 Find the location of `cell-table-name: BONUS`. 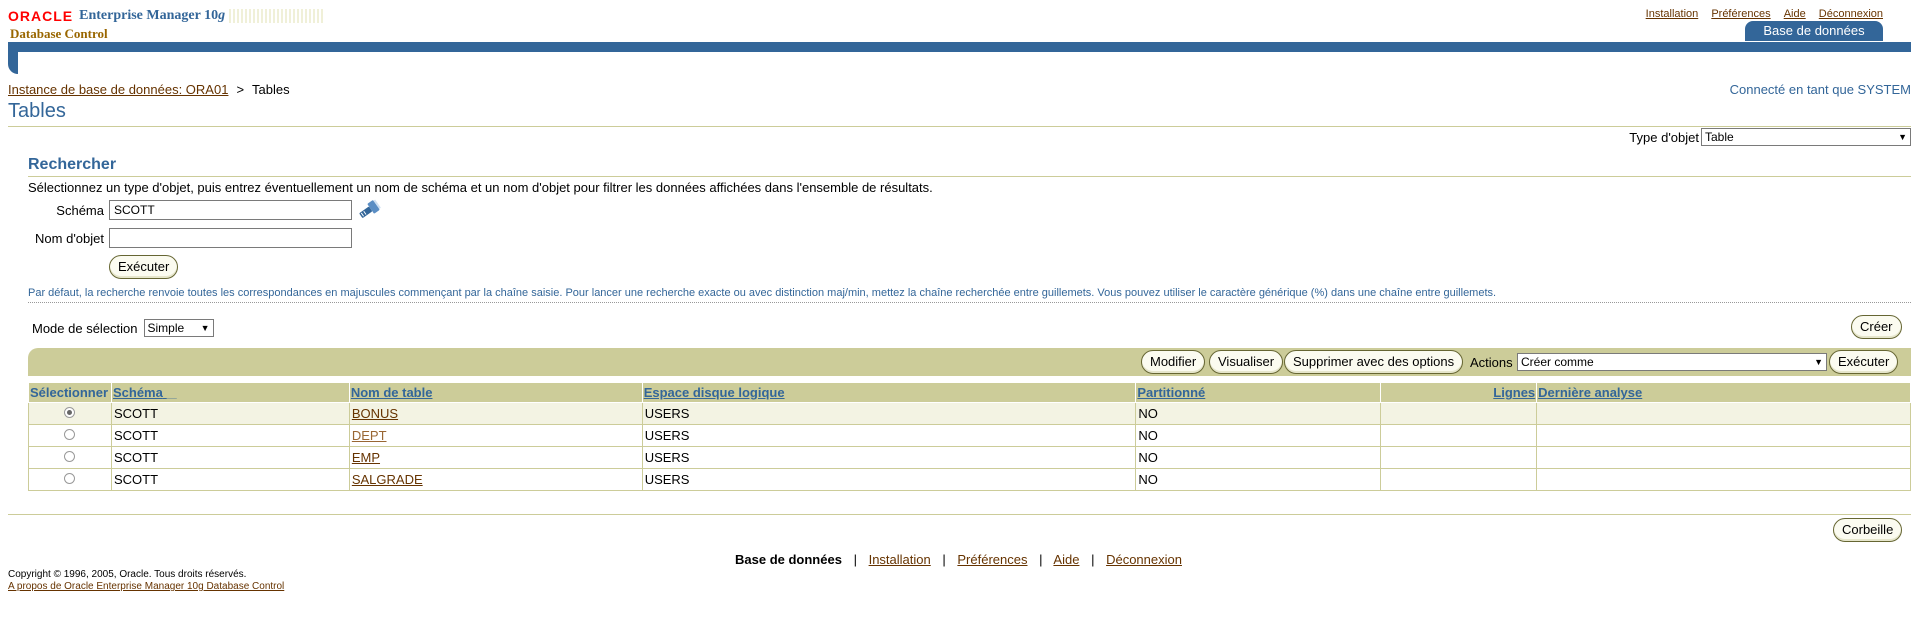

cell-table-name: BONUS is located at coordinates (495, 413).